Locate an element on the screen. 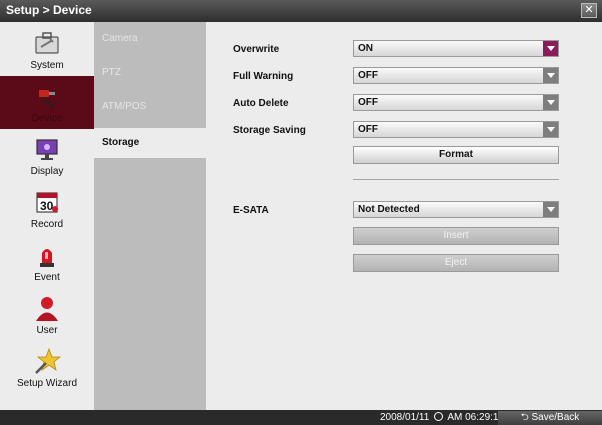 This screenshot has height=425, width=602. time-text: AM 06:29:18 is located at coordinates (476, 417).